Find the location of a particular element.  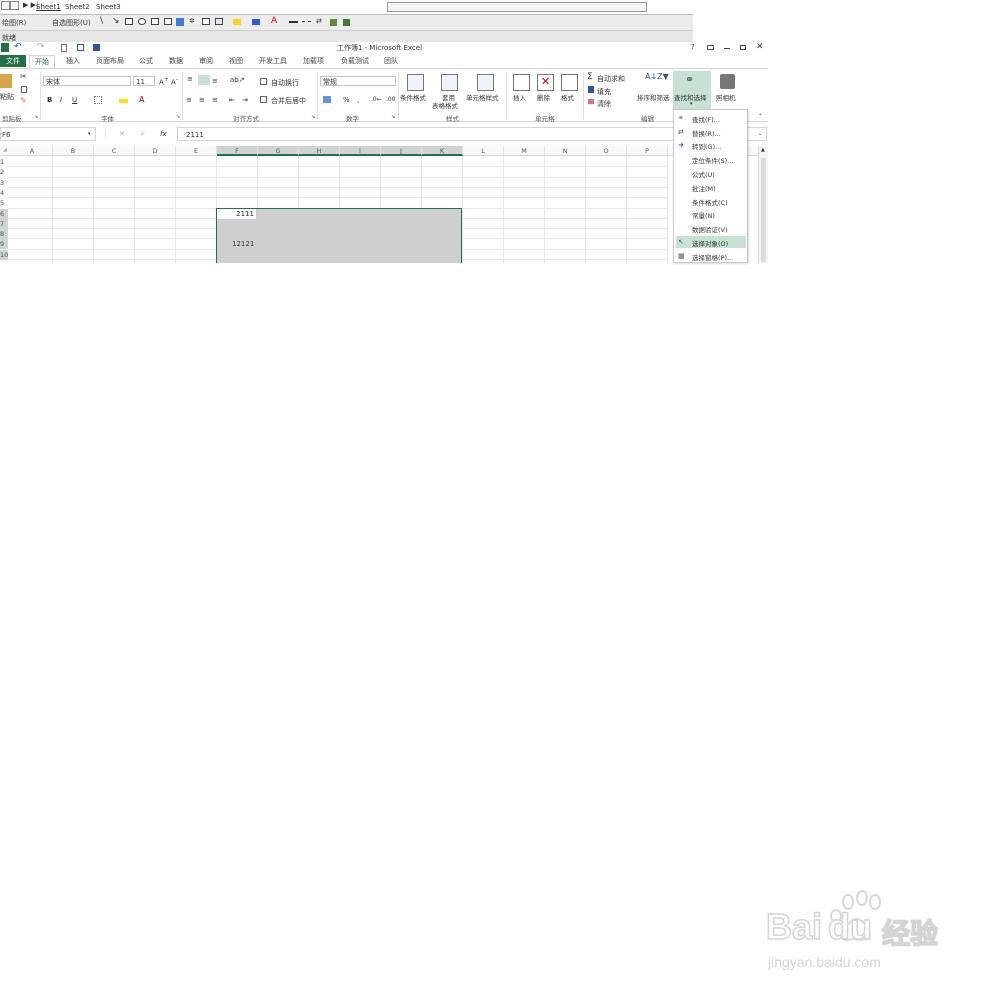

legacy-sheet-tab-2: Sheet2 is located at coordinates (77, 7).